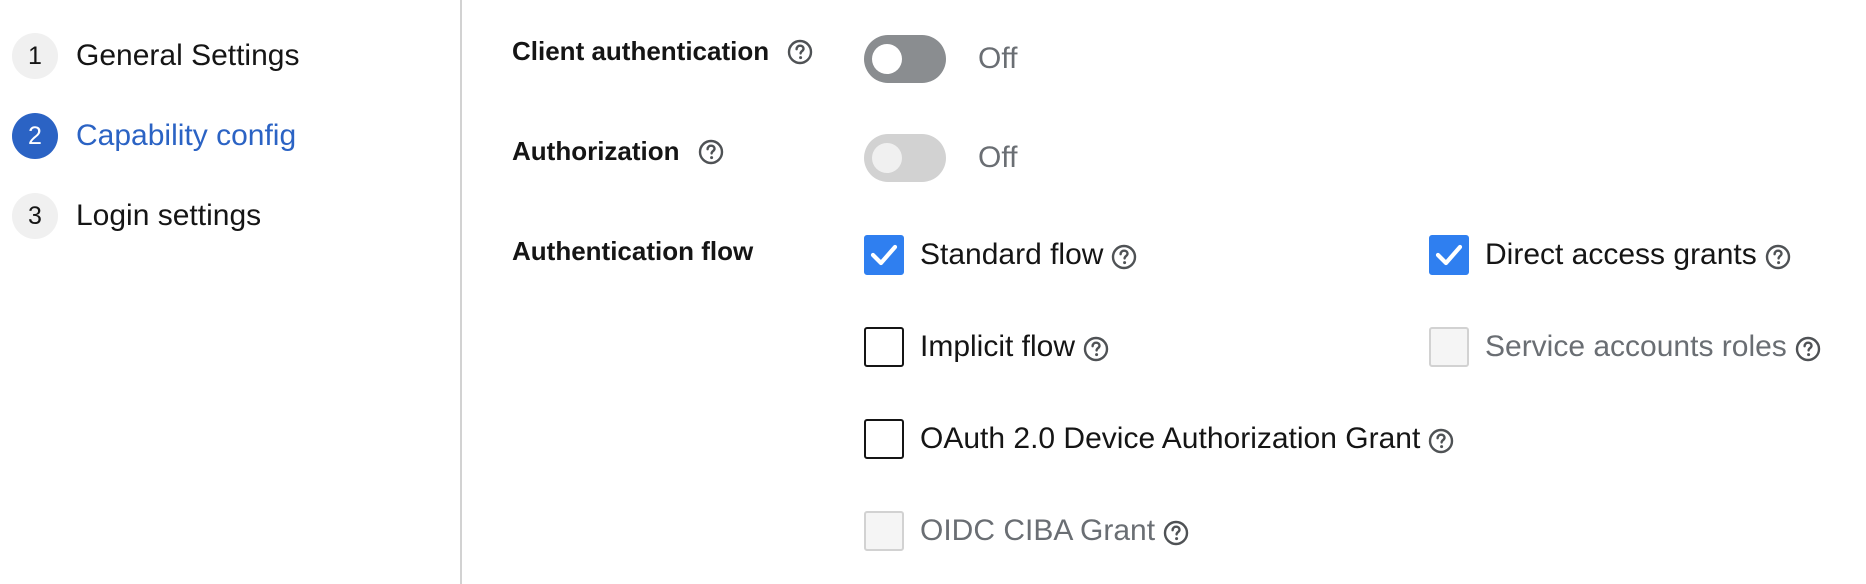 The image size is (1866, 584). I want to click on direct-access-grants-checkbox, so click(1449, 255).